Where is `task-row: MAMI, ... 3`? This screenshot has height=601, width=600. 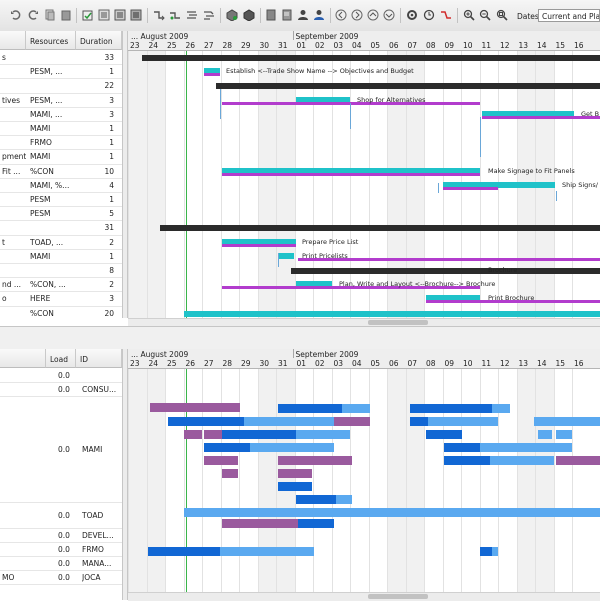 task-row: MAMI, ... 3 is located at coordinates (61, 115).